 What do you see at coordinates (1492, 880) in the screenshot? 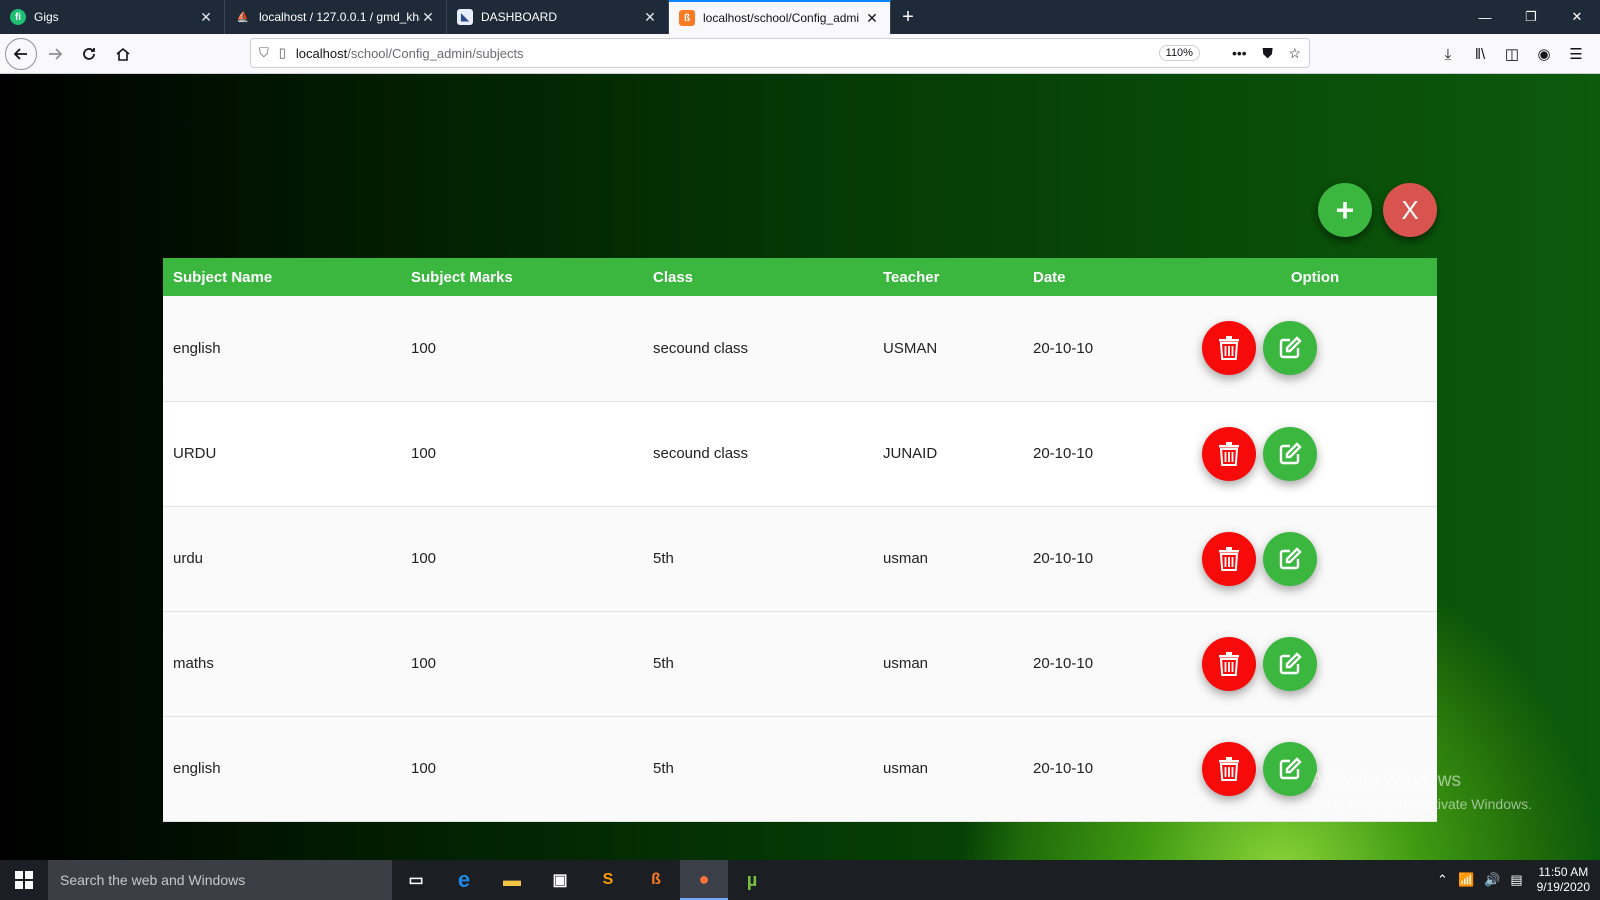
I see `volume-icon: 🔊` at bounding box center [1492, 880].